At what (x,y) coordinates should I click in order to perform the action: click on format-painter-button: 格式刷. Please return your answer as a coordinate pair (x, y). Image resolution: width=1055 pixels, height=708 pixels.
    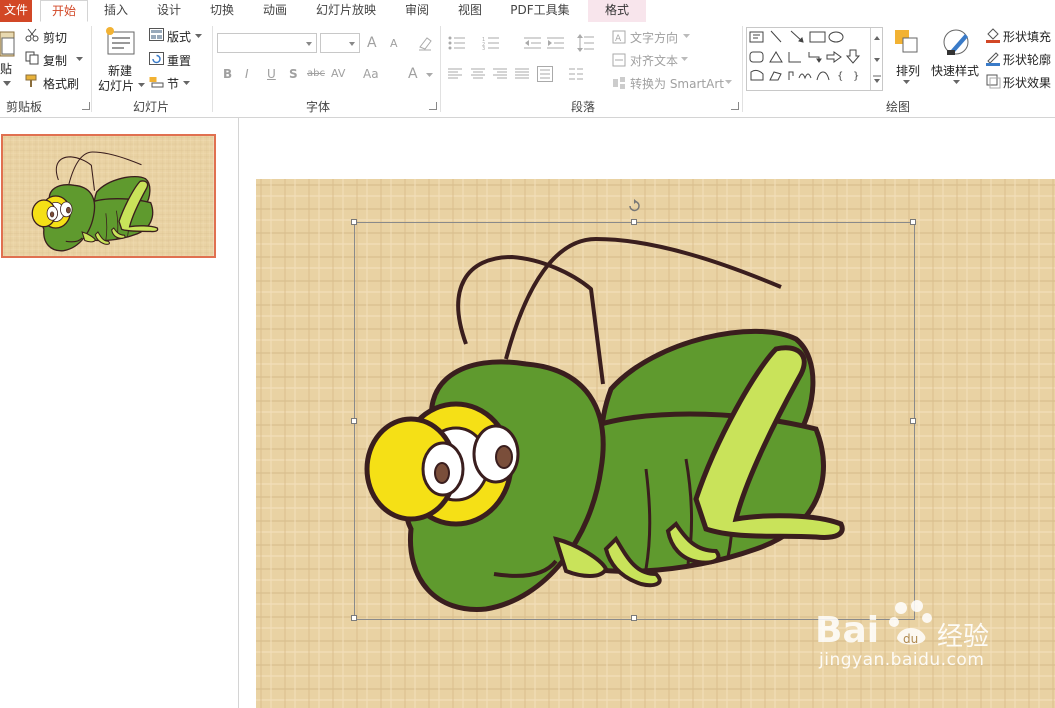
    Looking at the image, I should click on (61, 83).